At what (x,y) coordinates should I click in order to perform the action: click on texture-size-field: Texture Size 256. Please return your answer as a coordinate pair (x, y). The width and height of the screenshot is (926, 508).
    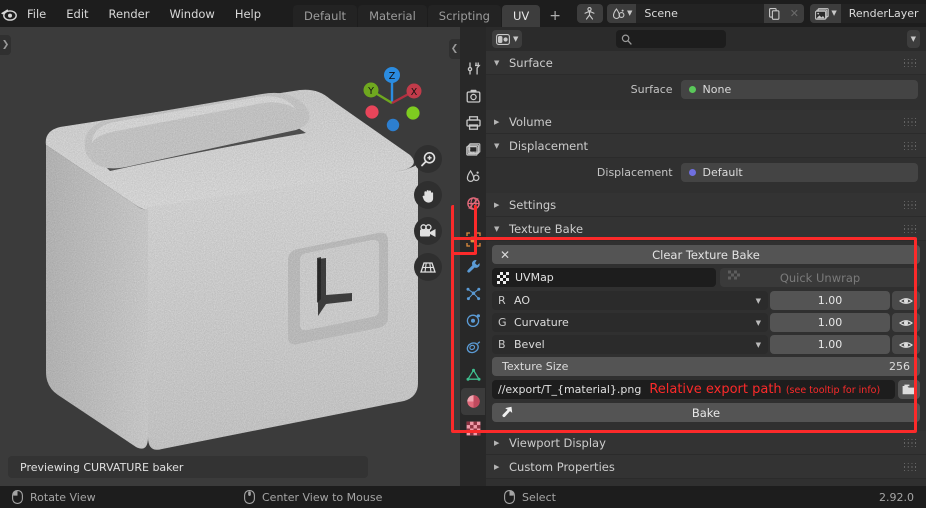
    Looking at the image, I should click on (706, 366).